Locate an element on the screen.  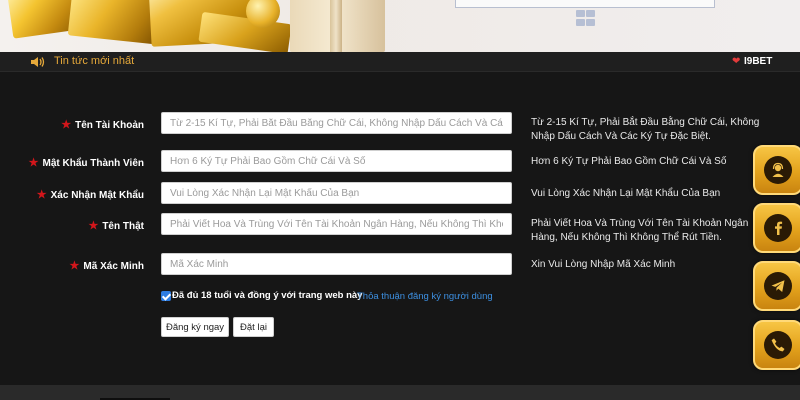
gold-bar-image is located at coordinates (115, 22).